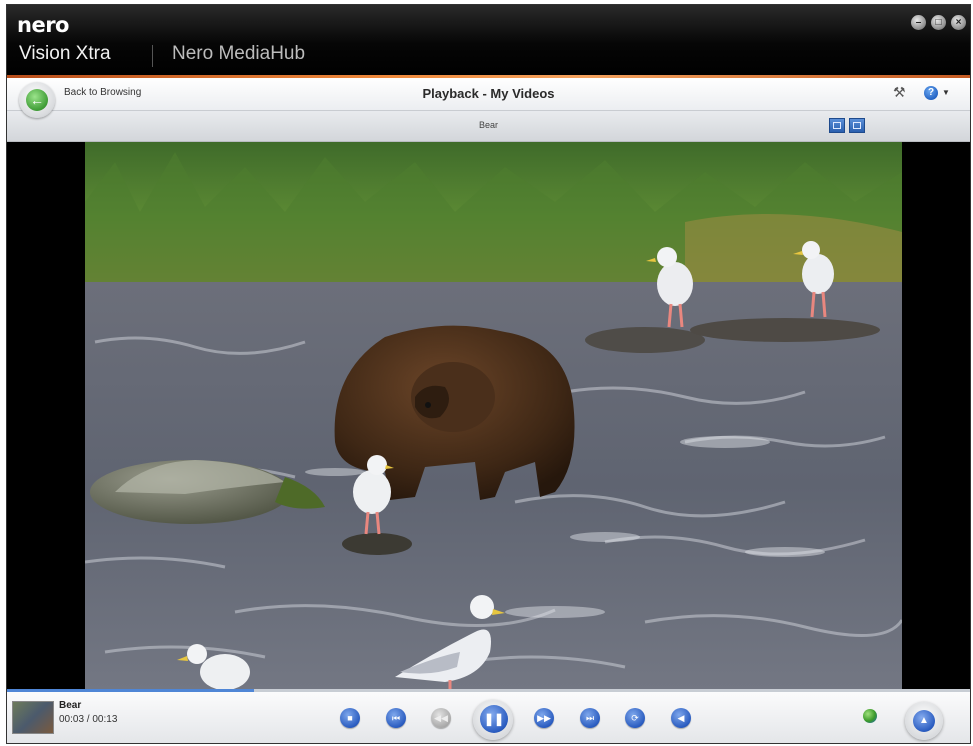  I want to click on back-button: ←, so click(37, 100).